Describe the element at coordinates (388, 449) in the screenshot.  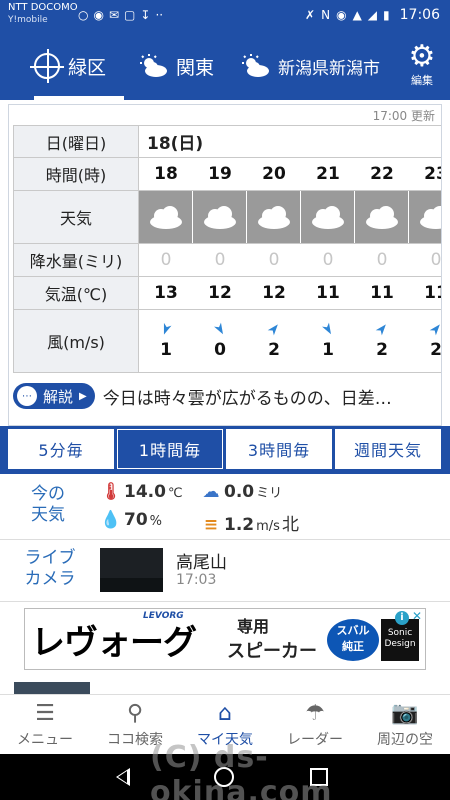
I see `tab-weekly: 週間天気` at that location.